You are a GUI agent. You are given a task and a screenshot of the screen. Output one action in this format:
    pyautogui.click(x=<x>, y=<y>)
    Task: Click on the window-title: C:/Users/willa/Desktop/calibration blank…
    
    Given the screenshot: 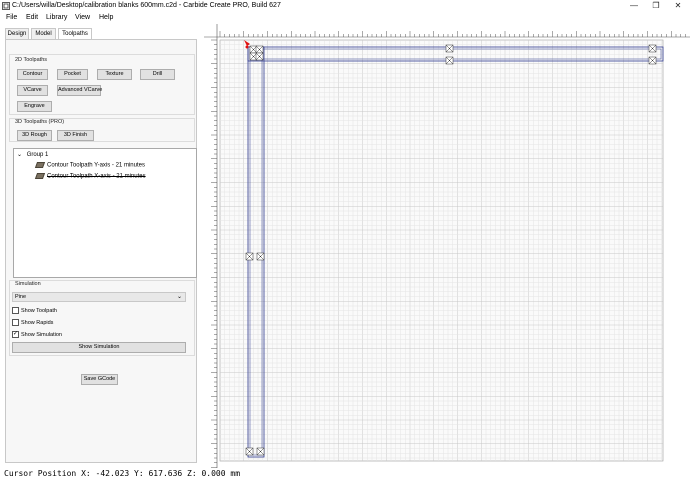 What is the action you would take?
    pyautogui.click(x=146, y=5)
    